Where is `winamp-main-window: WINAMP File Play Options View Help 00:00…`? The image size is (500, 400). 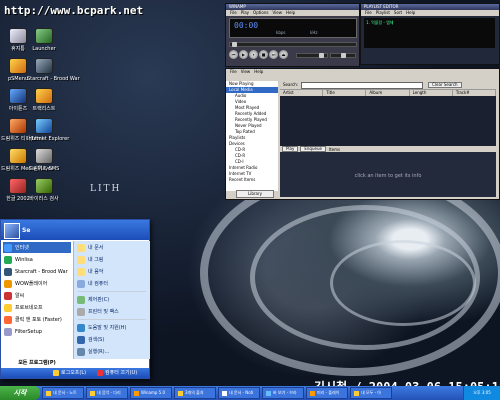
winamp-main-window: WINAMP File Play Options View Help 00:00… is located at coordinates (292, 35).